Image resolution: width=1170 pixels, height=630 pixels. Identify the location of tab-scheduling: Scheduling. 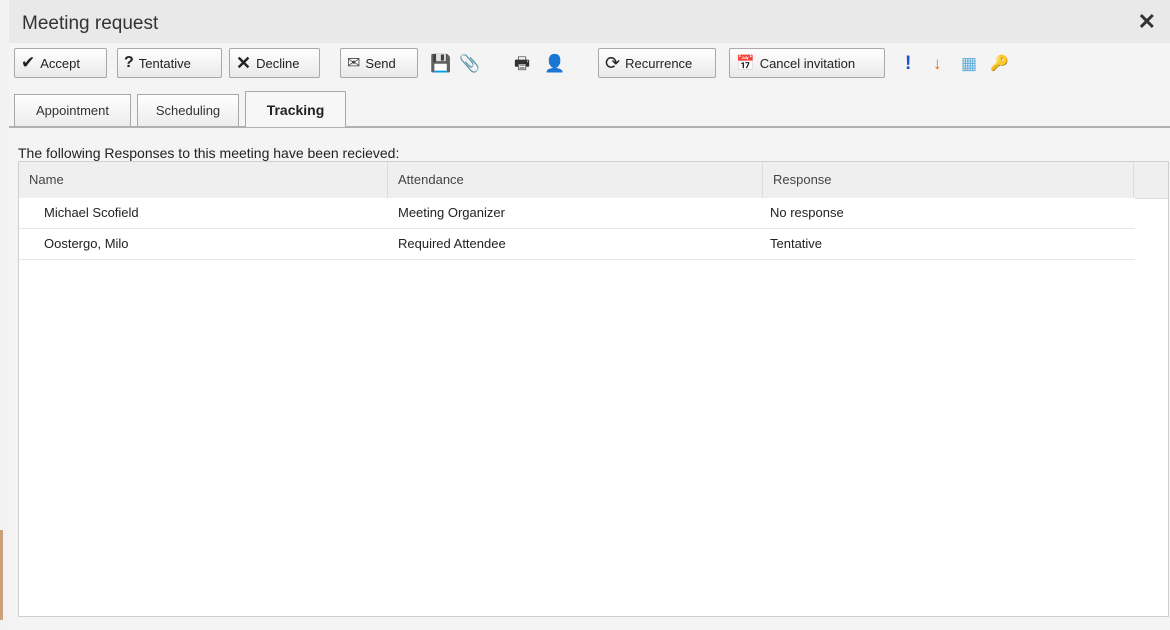
(188, 110).